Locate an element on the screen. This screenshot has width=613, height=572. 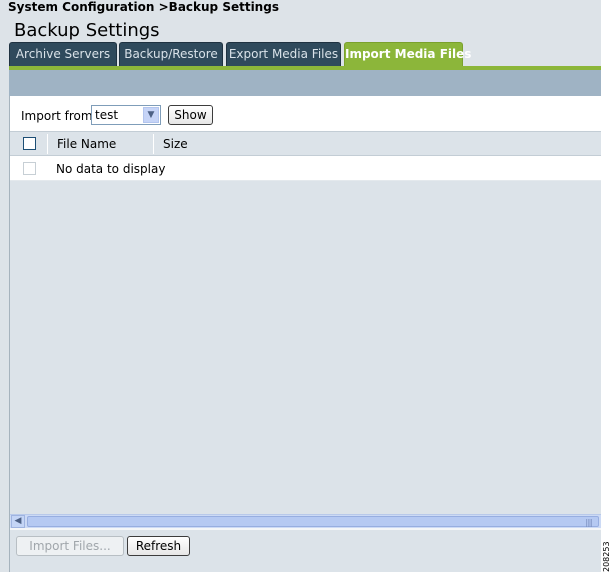
page-title: Backup Settings is located at coordinates (87, 30).